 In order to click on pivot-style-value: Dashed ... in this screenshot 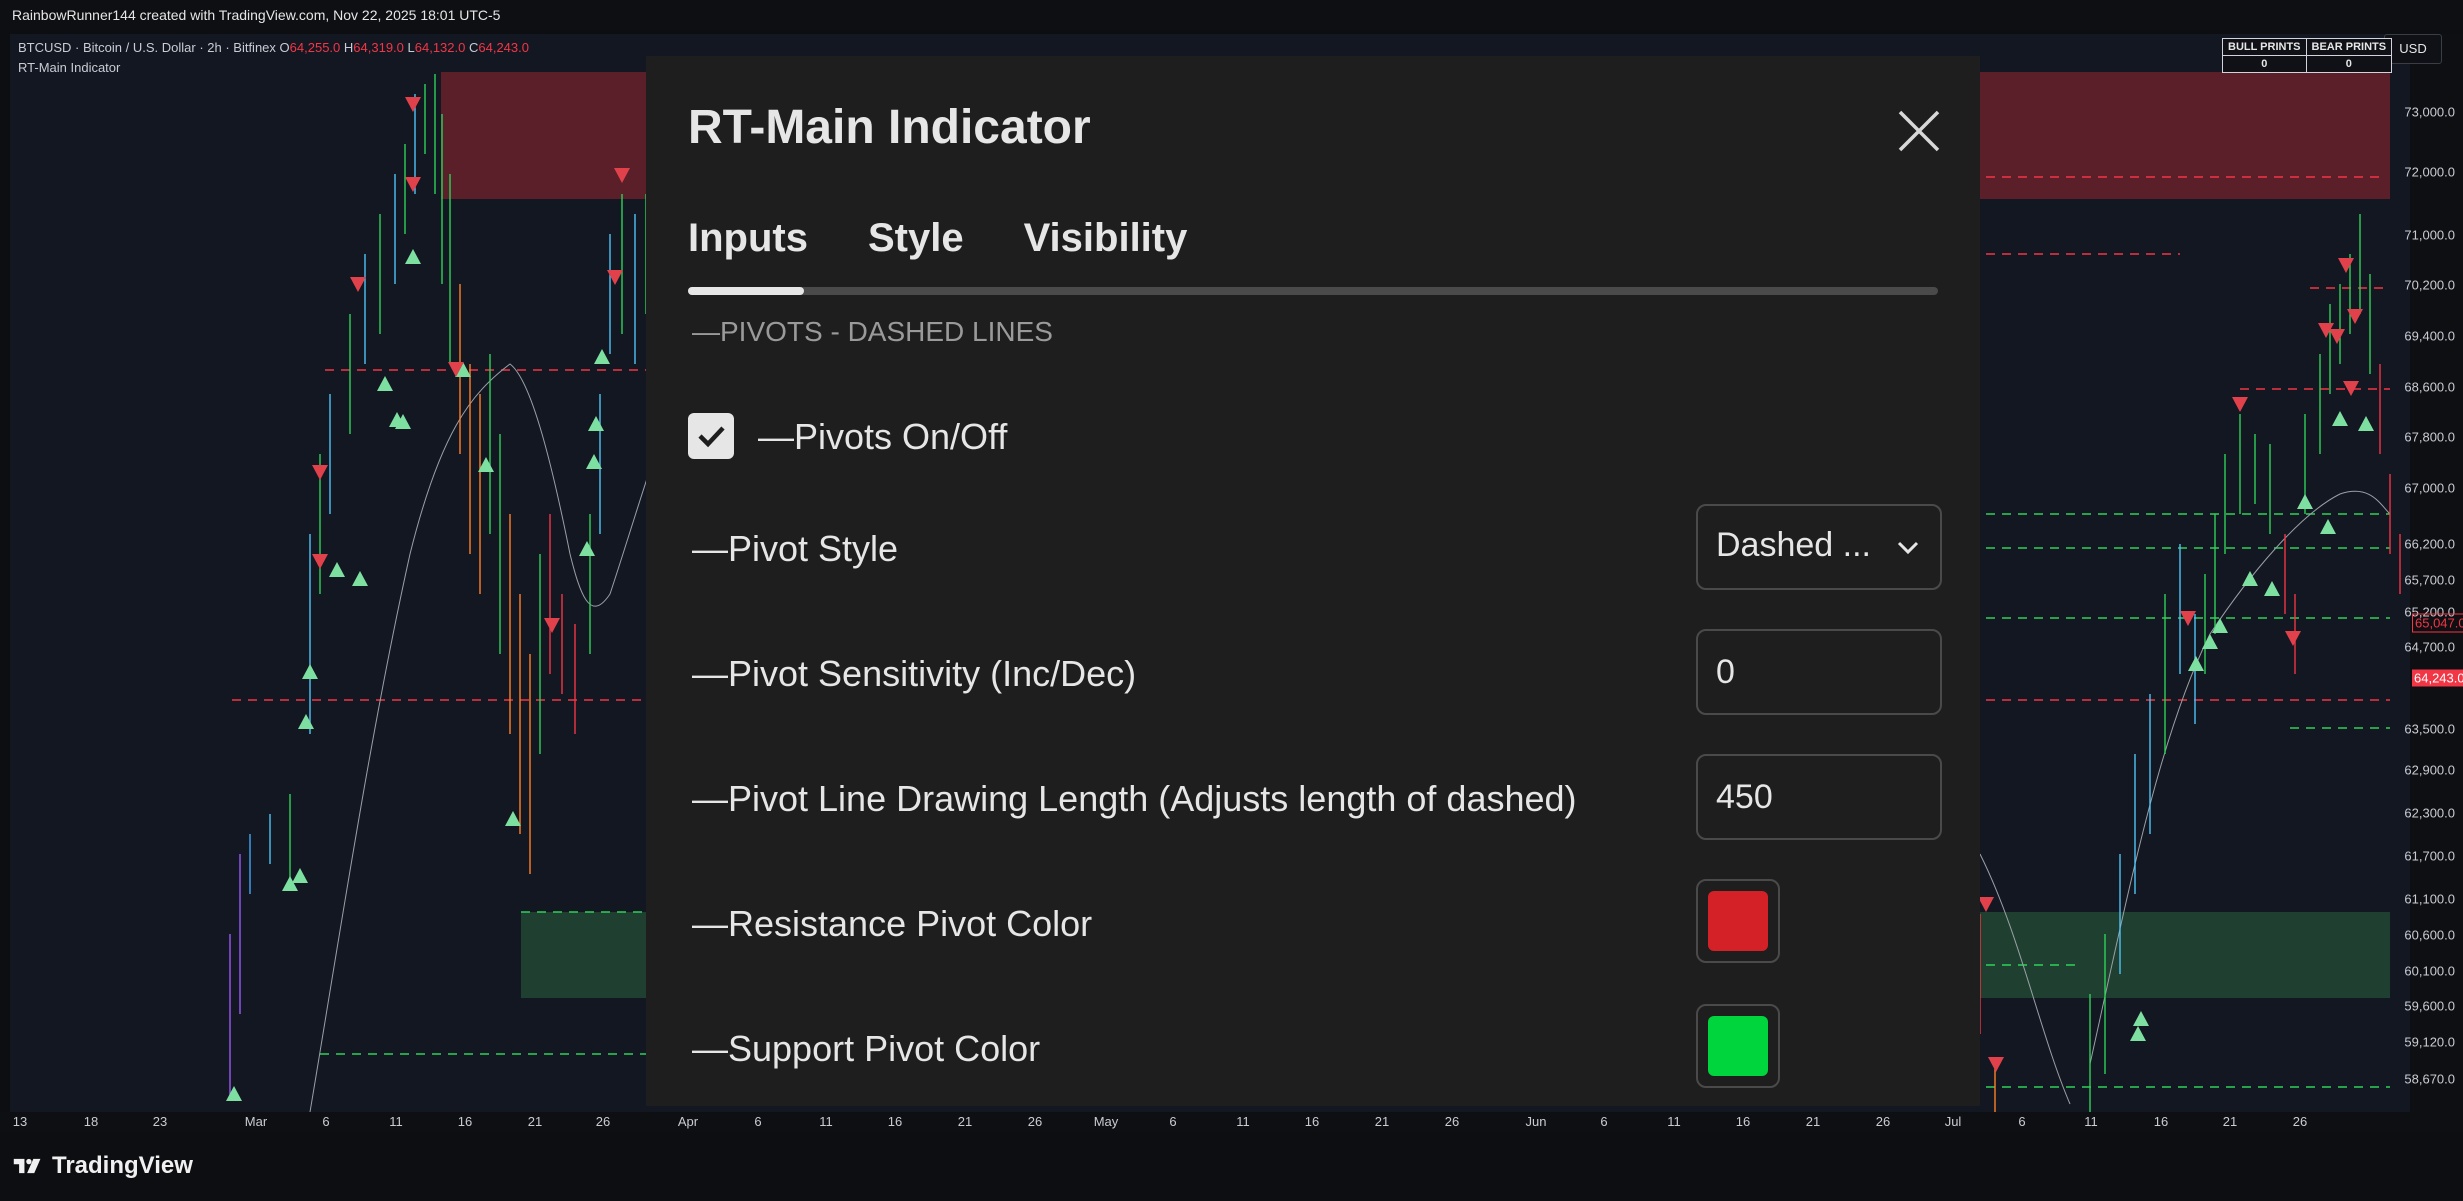, I will do `click(1793, 545)`.